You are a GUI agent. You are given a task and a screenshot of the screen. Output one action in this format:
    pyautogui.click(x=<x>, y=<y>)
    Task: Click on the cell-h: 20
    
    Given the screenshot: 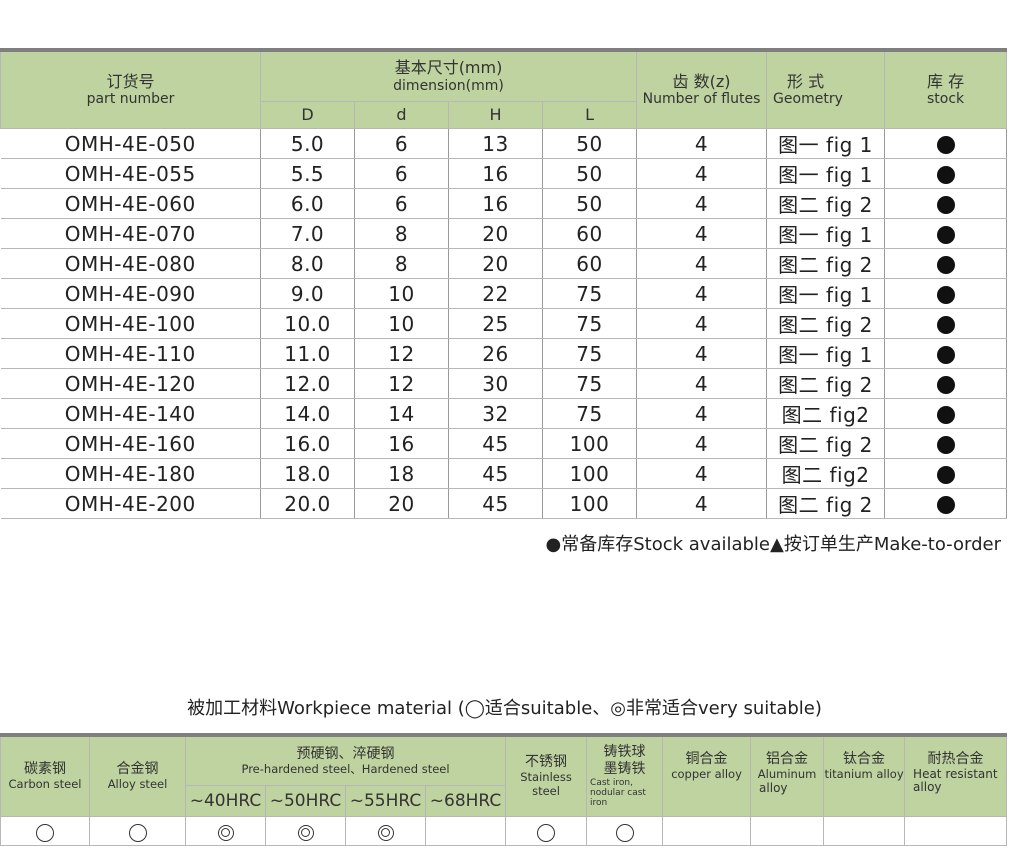 What is the action you would take?
    pyautogui.click(x=495, y=263)
    